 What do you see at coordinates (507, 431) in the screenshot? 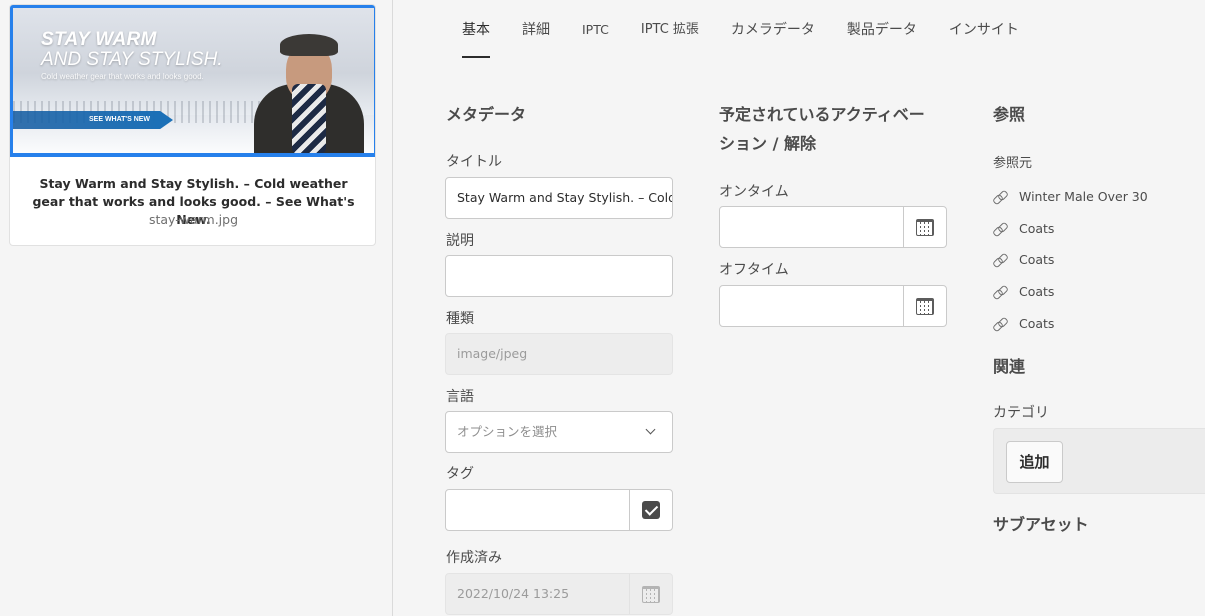
I see `language-placeholder: オプションを選択` at bounding box center [507, 431].